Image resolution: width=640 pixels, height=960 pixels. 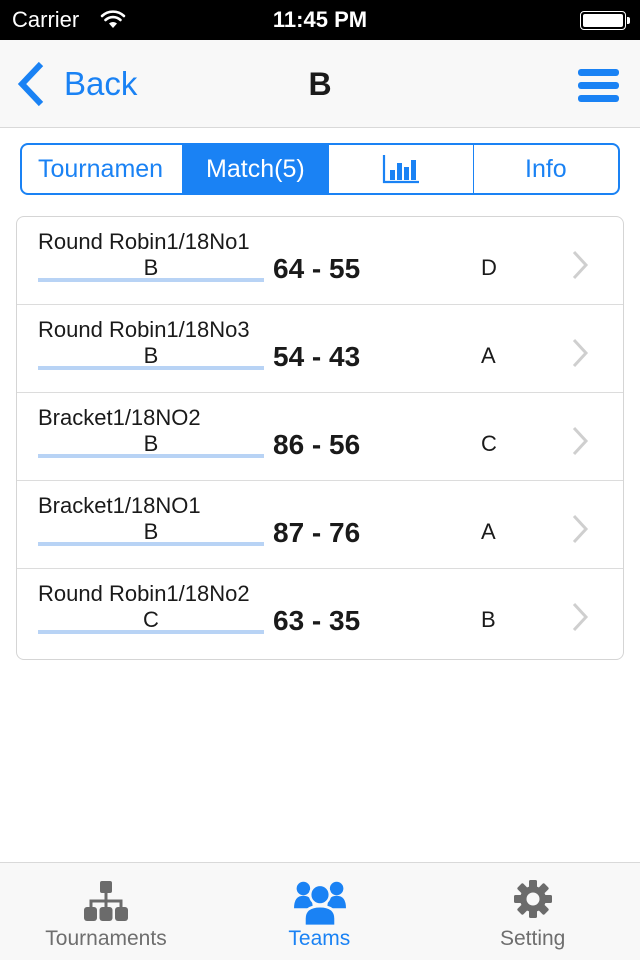 I want to click on back-button: Back, so click(x=76, y=84).